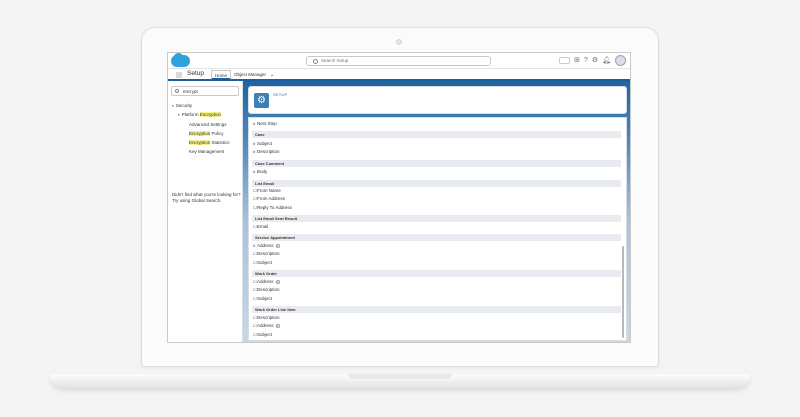 The width and height of the screenshot is (800, 417). What do you see at coordinates (399, 42) in the screenshot?
I see `camera` at bounding box center [399, 42].